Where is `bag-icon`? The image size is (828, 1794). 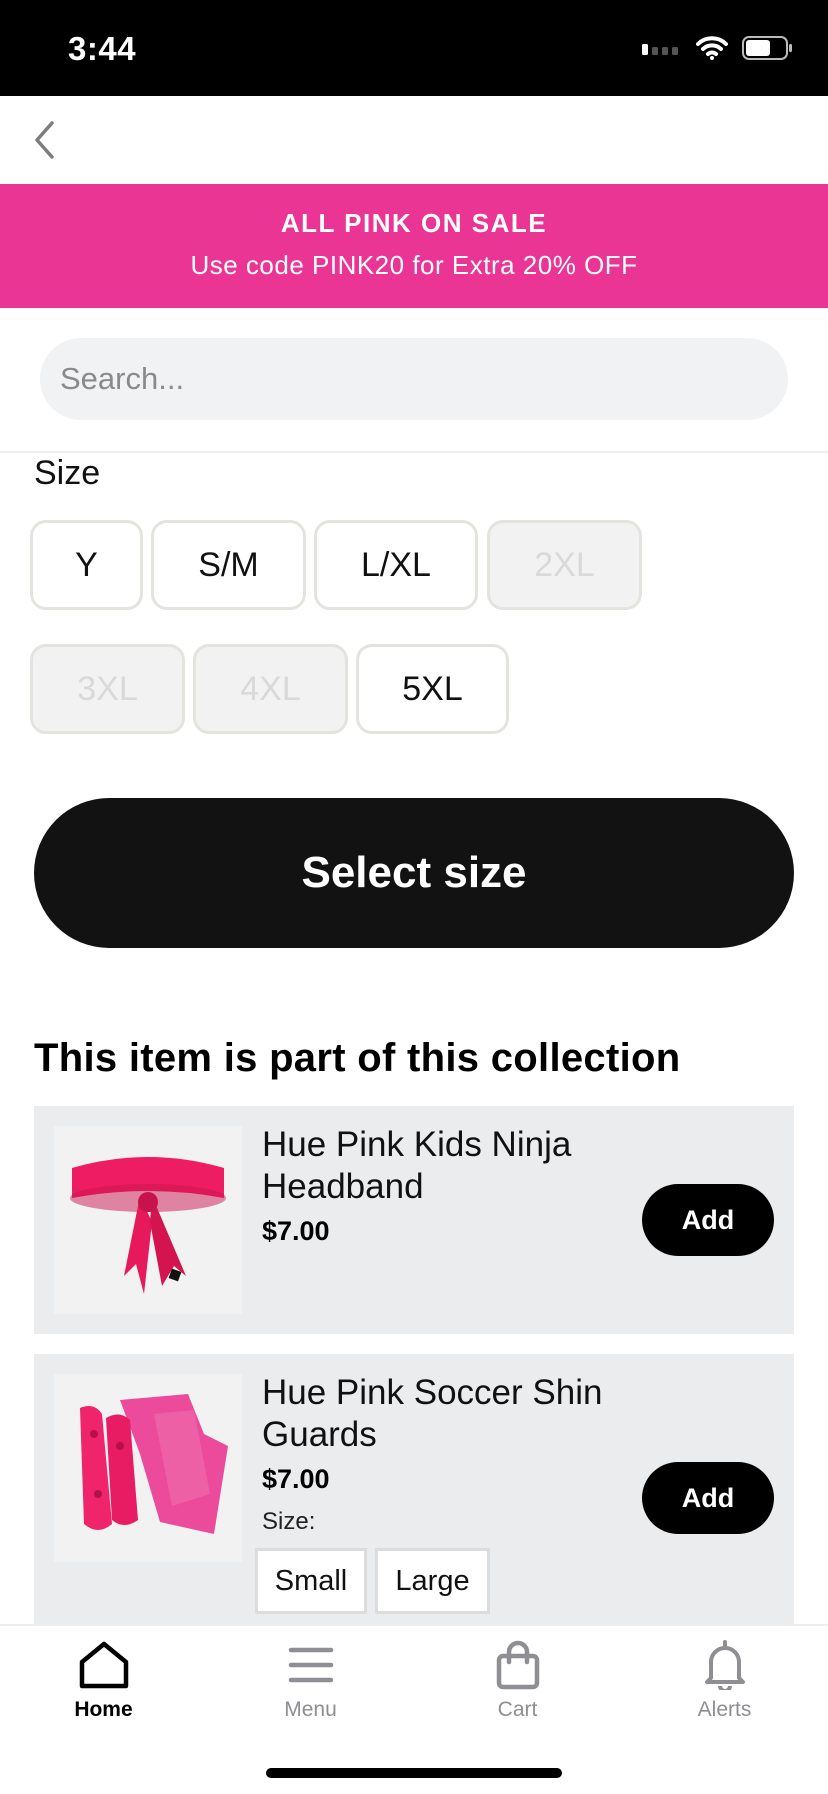 bag-icon is located at coordinates (517, 1665).